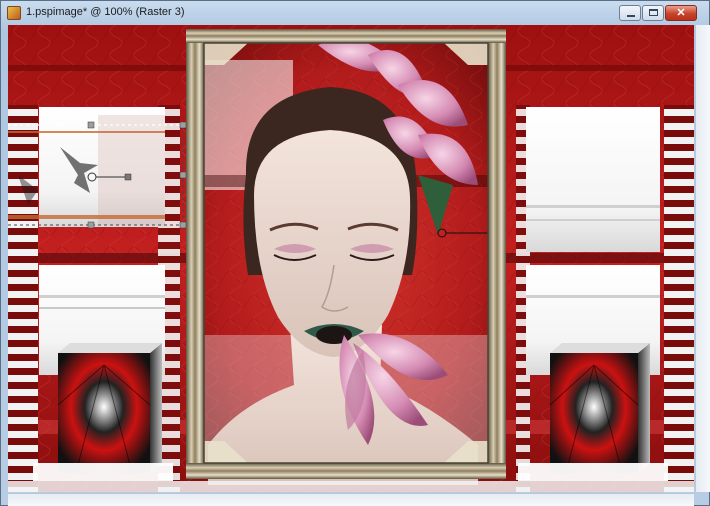 The image size is (710, 506). Describe the element at coordinates (355, 13) in the screenshot. I see `title-bar: 1.pspimage* @ 100% (Raster 3) ✕` at that location.